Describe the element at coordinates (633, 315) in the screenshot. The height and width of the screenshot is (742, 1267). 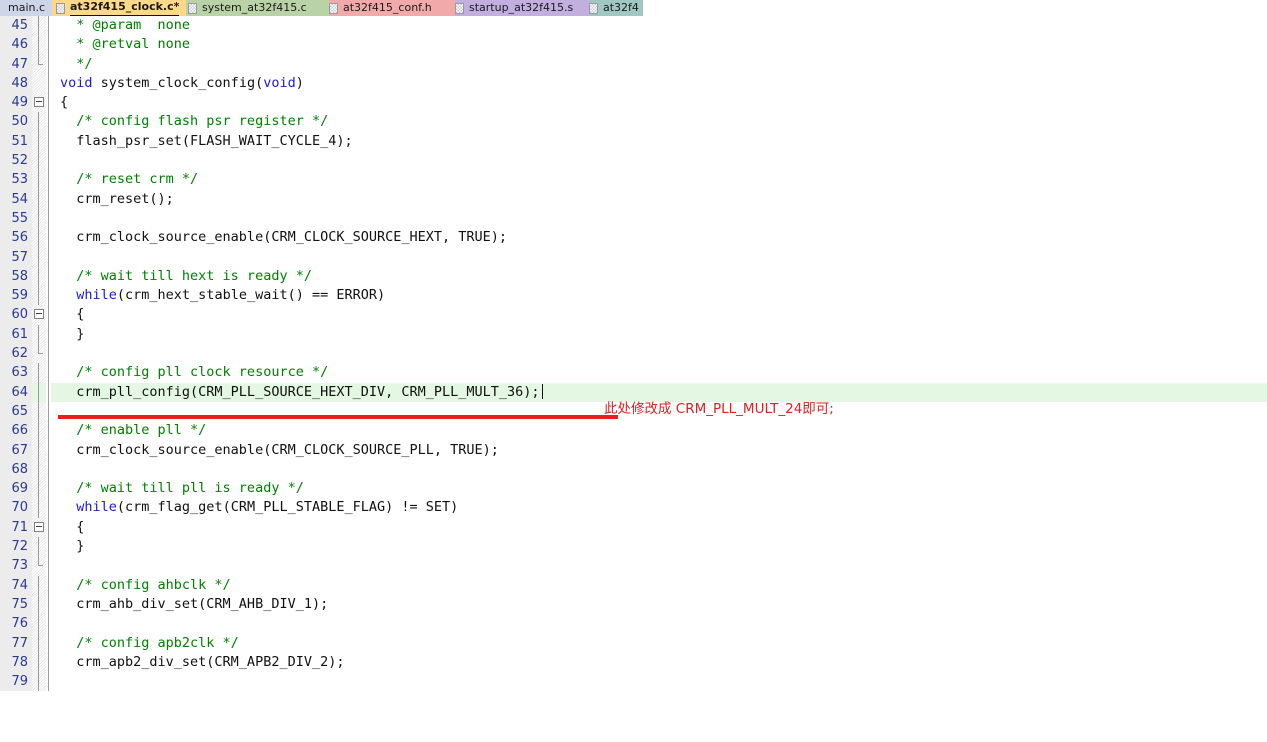
I see `code-line: 60 {` at that location.